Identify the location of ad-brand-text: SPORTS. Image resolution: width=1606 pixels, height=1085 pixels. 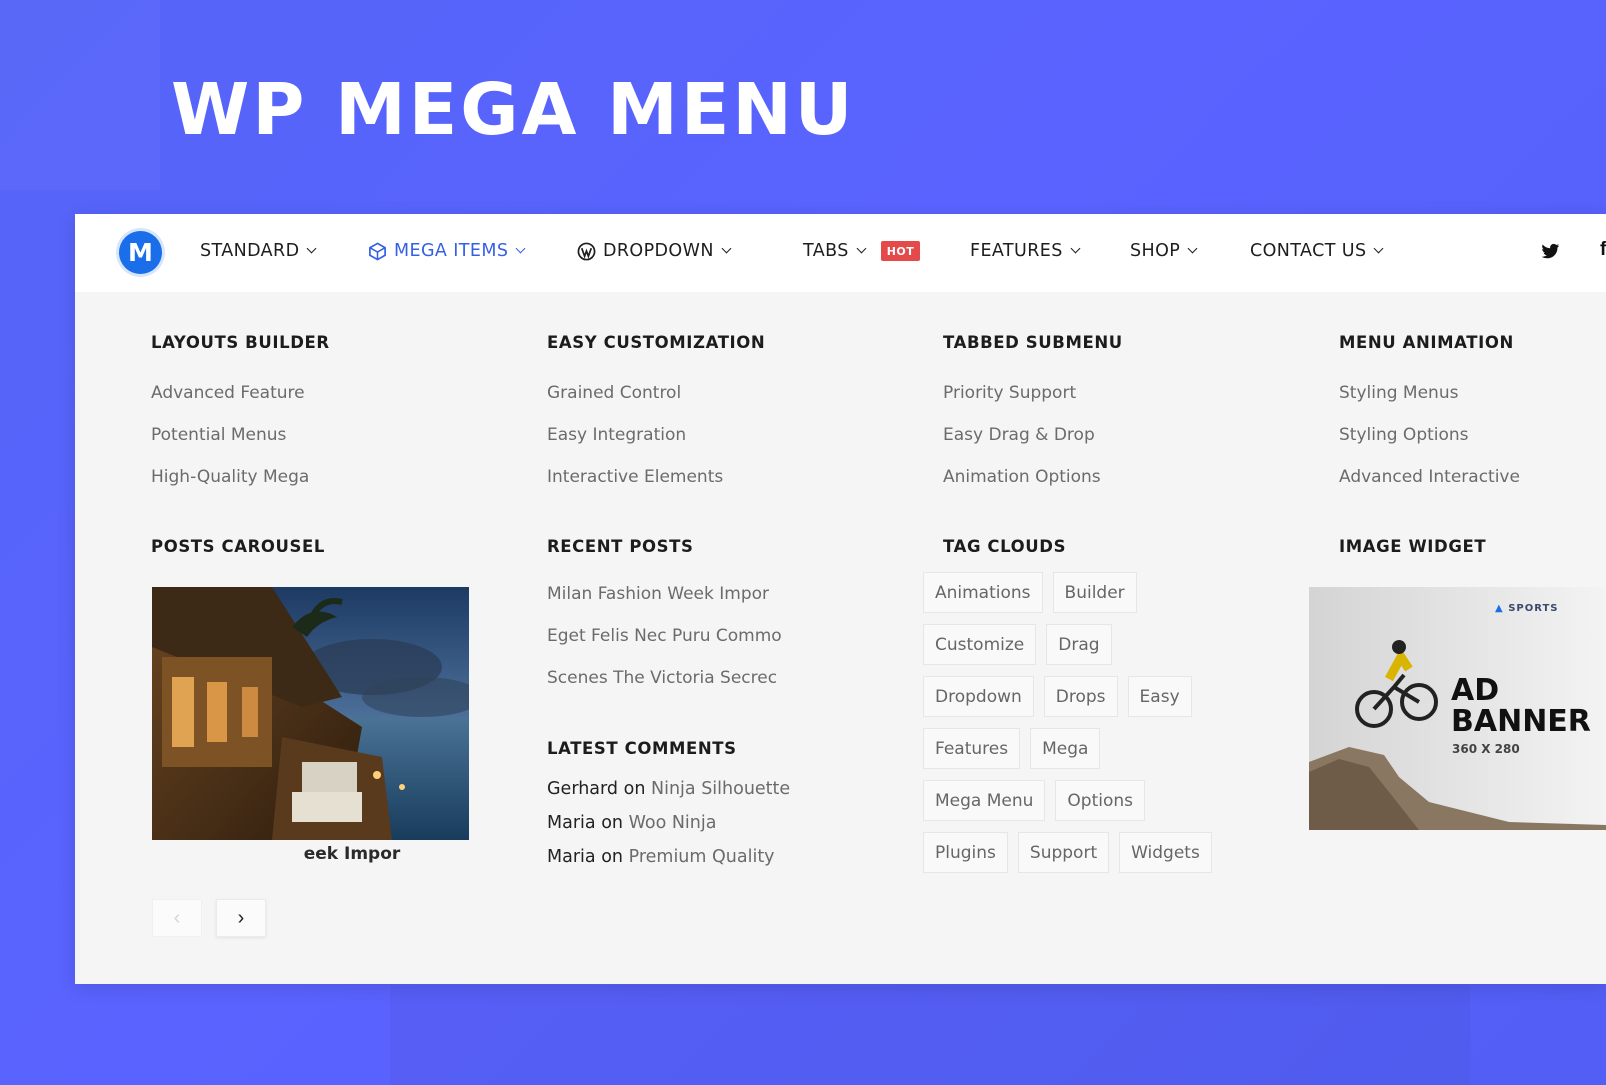
(1533, 608).